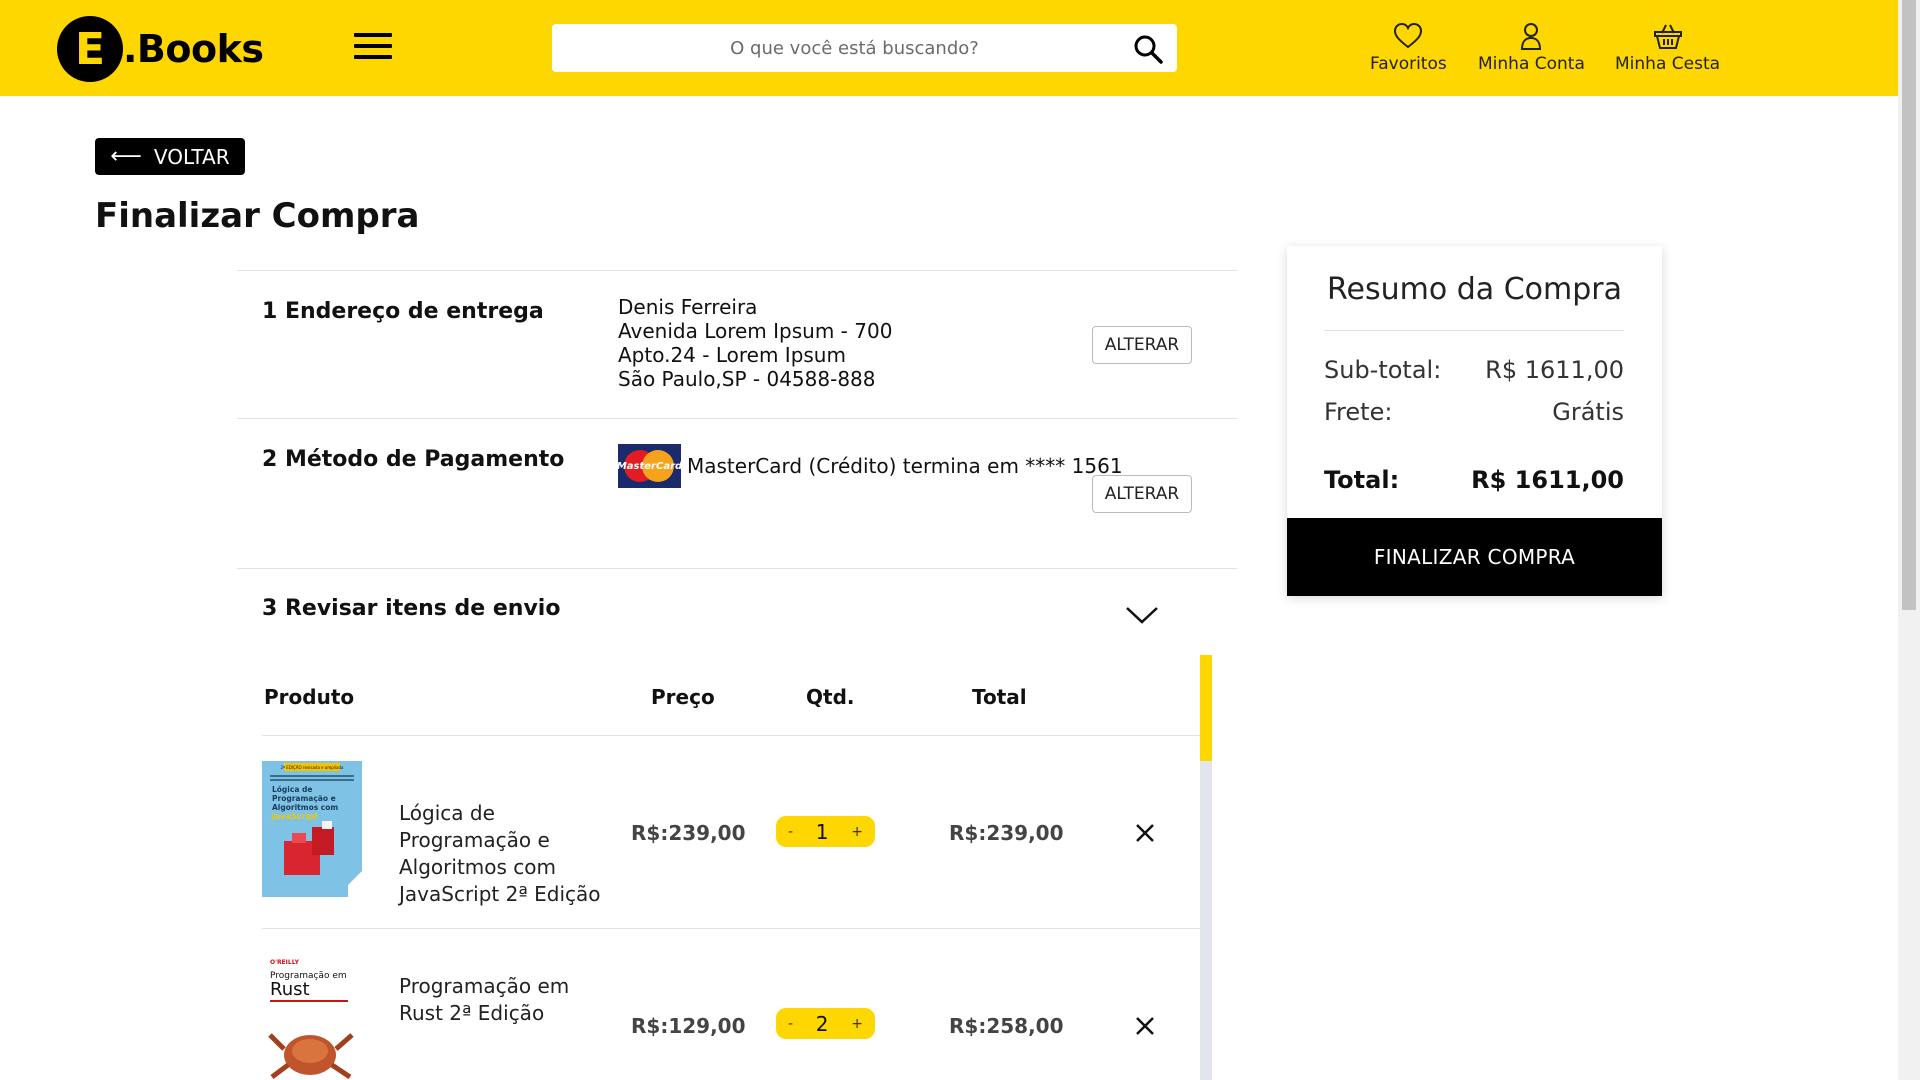 This screenshot has height=1080, width=1920. What do you see at coordinates (1358, 412) in the screenshot?
I see `shipping-label: Frete:` at bounding box center [1358, 412].